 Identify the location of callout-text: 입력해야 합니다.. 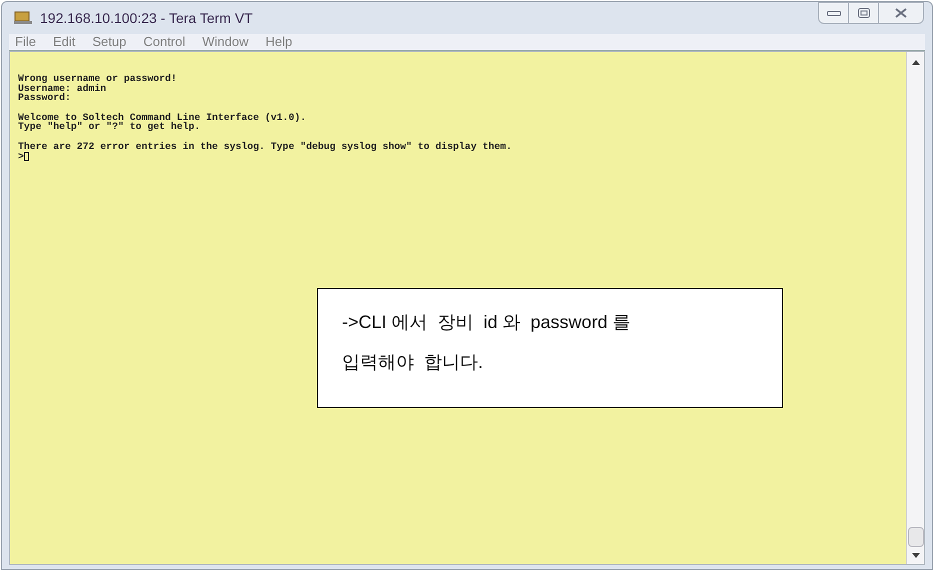
(413, 362).